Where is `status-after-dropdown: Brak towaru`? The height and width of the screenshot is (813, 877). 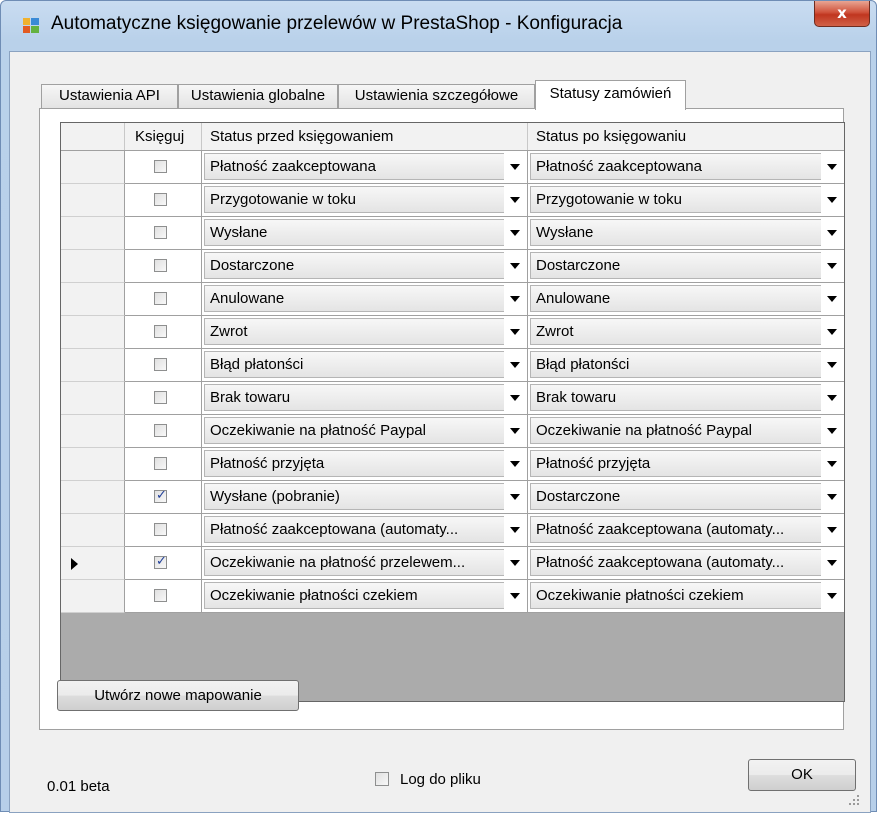 status-after-dropdown: Brak towaru is located at coordinates (686, 398).